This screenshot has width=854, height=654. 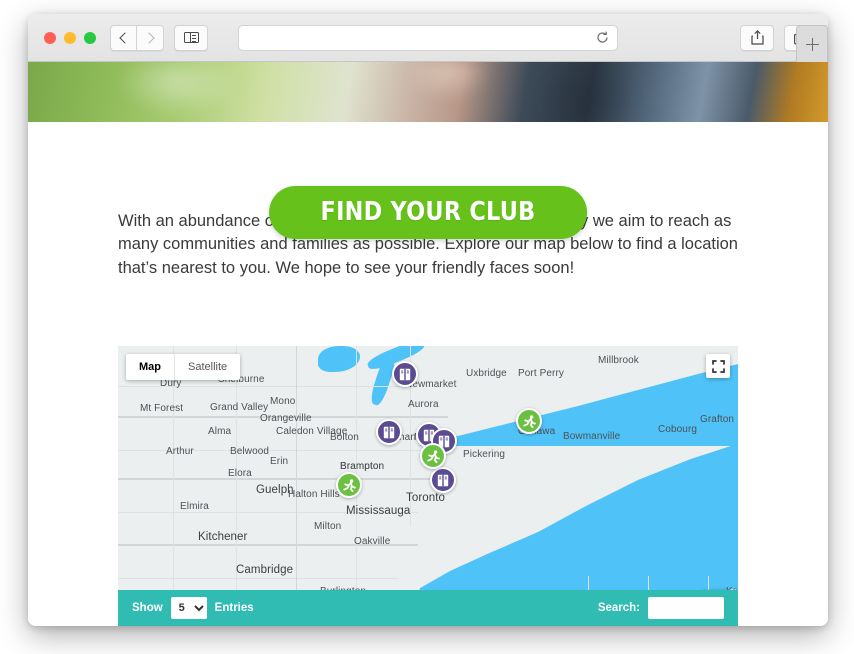 What do you see at coordinates (717, 419) in the screenshot?
I see `map-place-label: Grafton` at bounding box center [717, 419].